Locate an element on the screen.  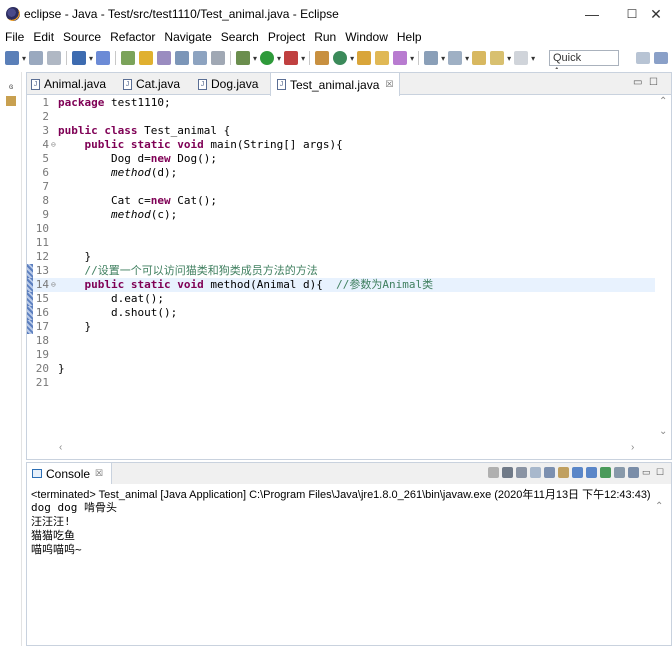
last-edit-icon is located at coordinates (479, 58).